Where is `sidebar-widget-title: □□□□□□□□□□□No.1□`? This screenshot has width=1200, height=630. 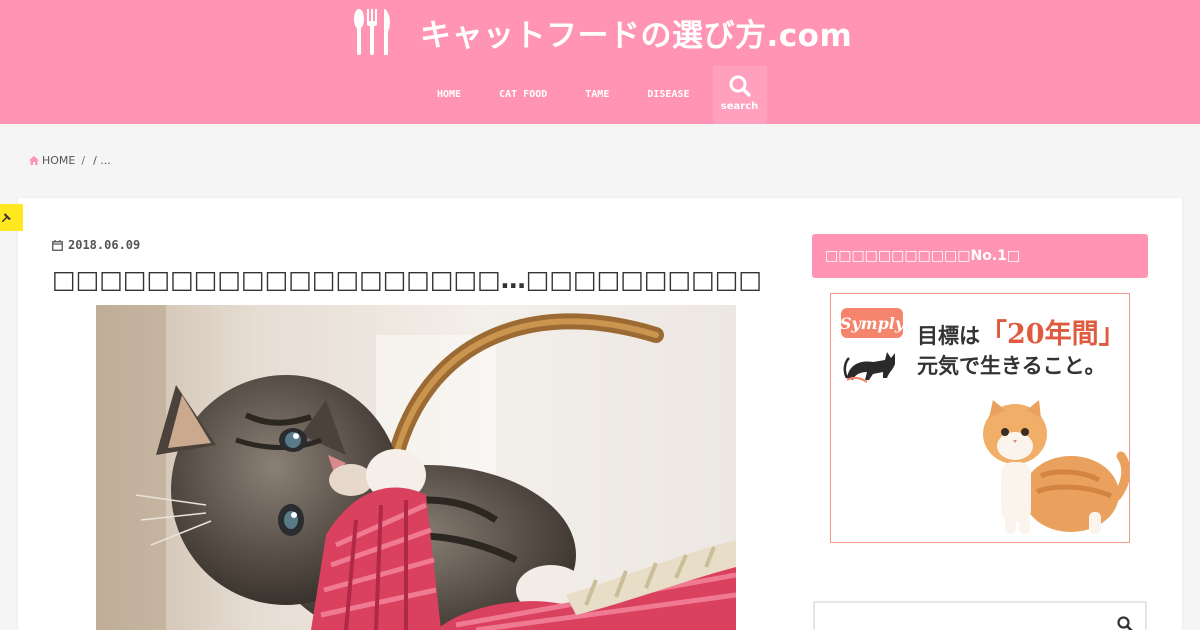 sidebar-widget-title: □□□□□□□□□□□No.1□ is located at coordinates (980, 256).